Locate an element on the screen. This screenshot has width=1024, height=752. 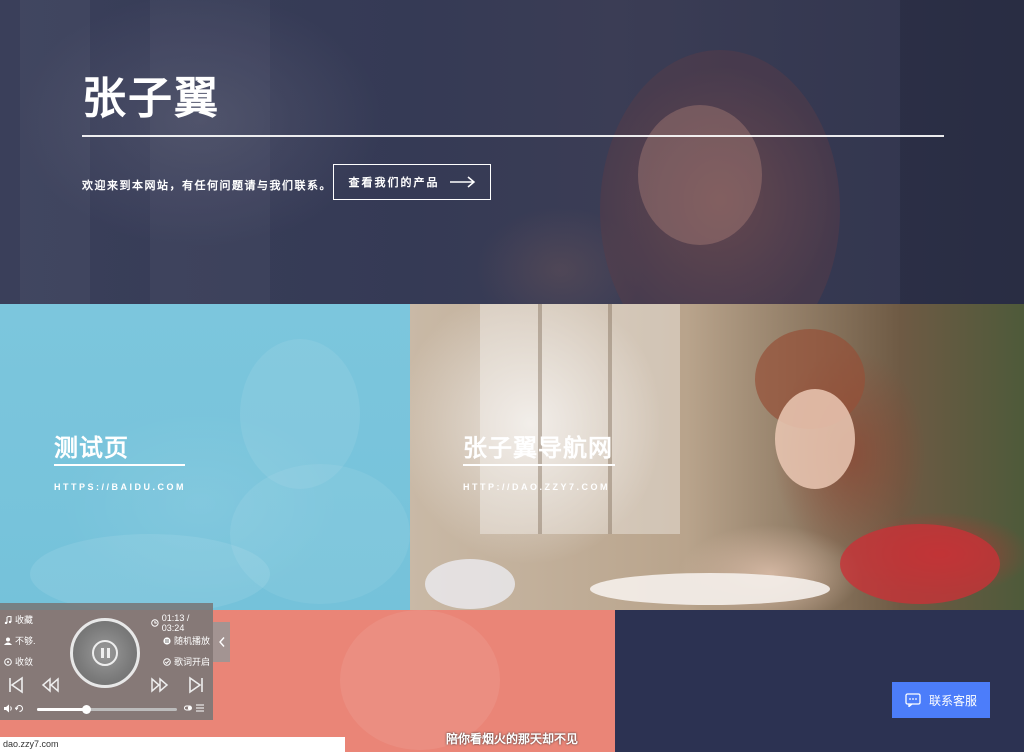
tile-title: 张子翼导航网 is located at coordinates (538, 448).